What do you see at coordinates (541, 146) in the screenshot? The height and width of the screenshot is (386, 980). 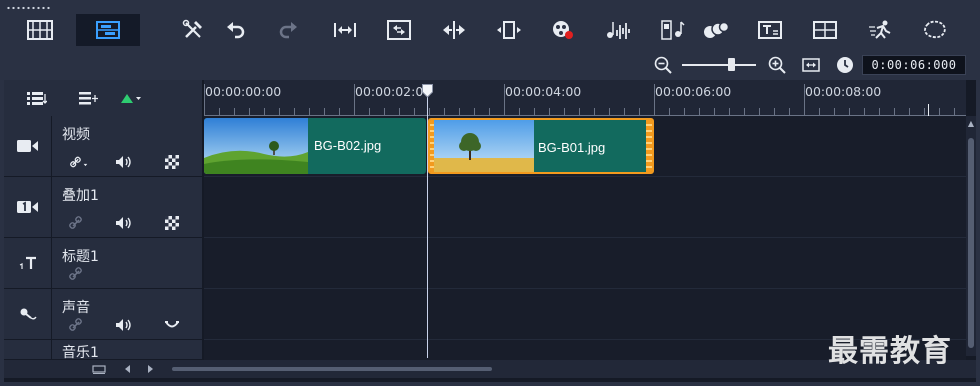 I see `clip-bg-b01: BG-B01.jpg` at bounding box center [541, 146].